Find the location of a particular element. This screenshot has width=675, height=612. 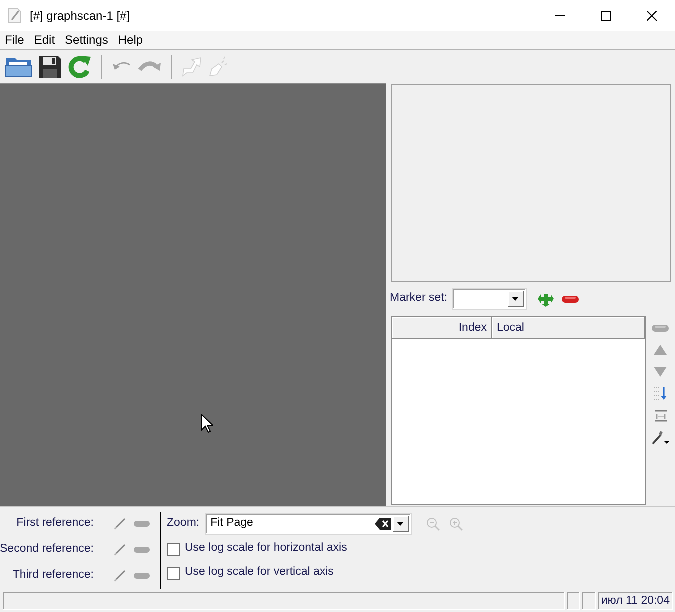

circular-arrow-icon is located at coordinates (79, 66).